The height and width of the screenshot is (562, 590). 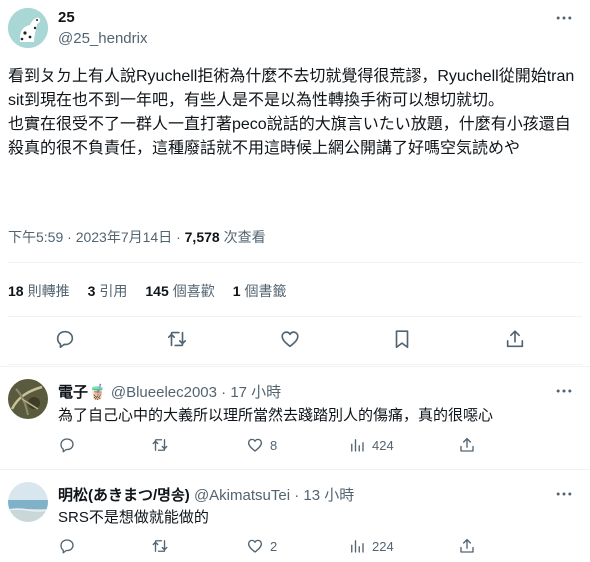 I want to click on quotes-label: 引用, so click(x=113, y=291).